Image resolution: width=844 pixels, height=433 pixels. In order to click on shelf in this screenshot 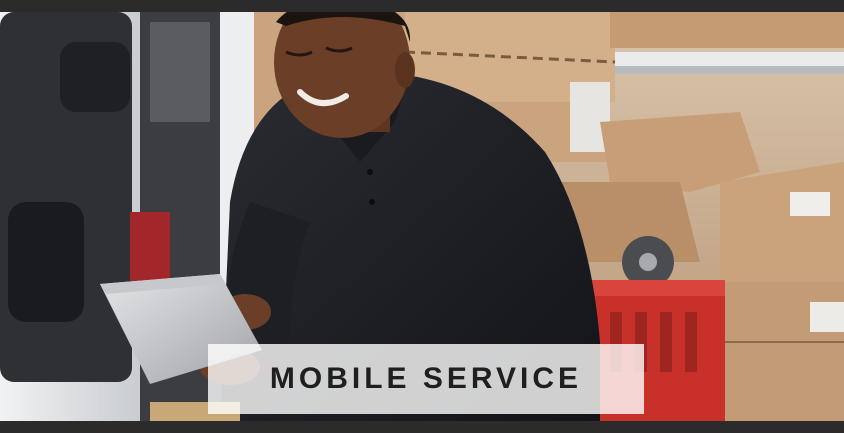, I will do `click(722, 59)`.